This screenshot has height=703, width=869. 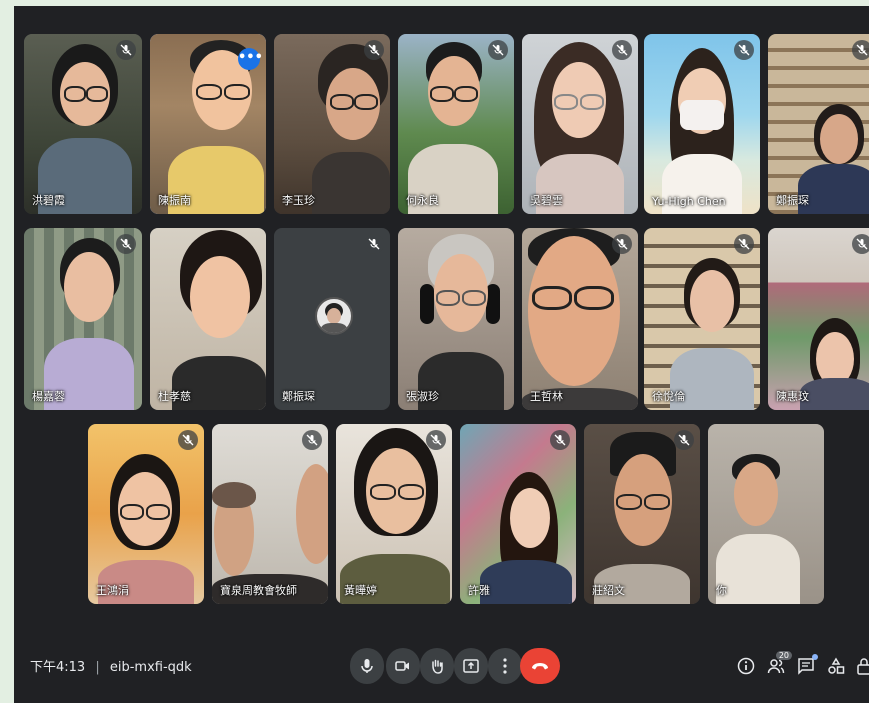 What do you see at coordinates (792, 396) in the screenshot?
I see `participant-name: 陳惠玟` at bounding box center [792, 396].